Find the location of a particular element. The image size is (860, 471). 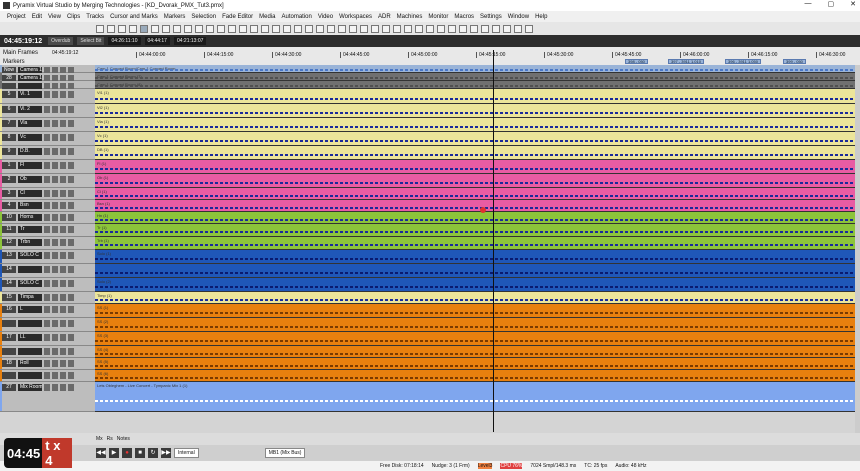

track-header: 7 Vla is located at coordinates (47, 125).